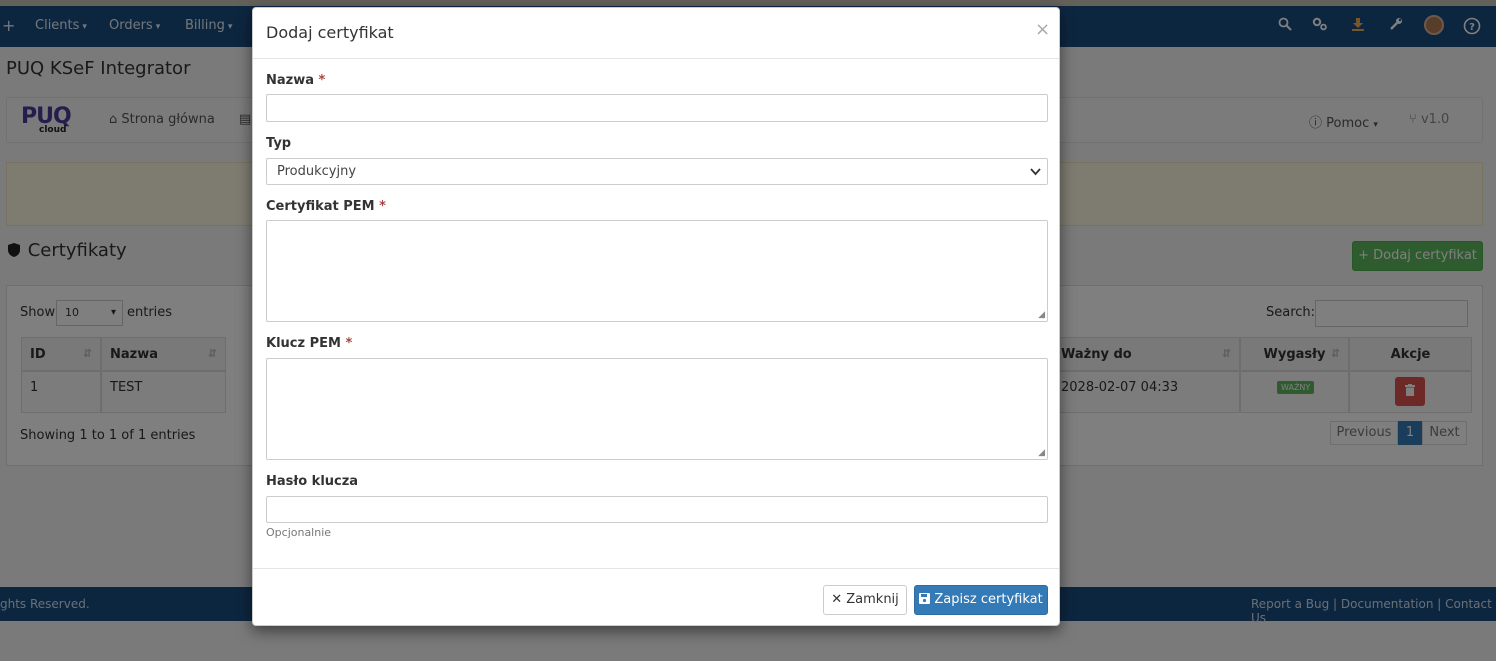 The image size is (1496, 661). Describe the element at coordinates (657, 108) in the screenshot. I see `name-input` at that location.